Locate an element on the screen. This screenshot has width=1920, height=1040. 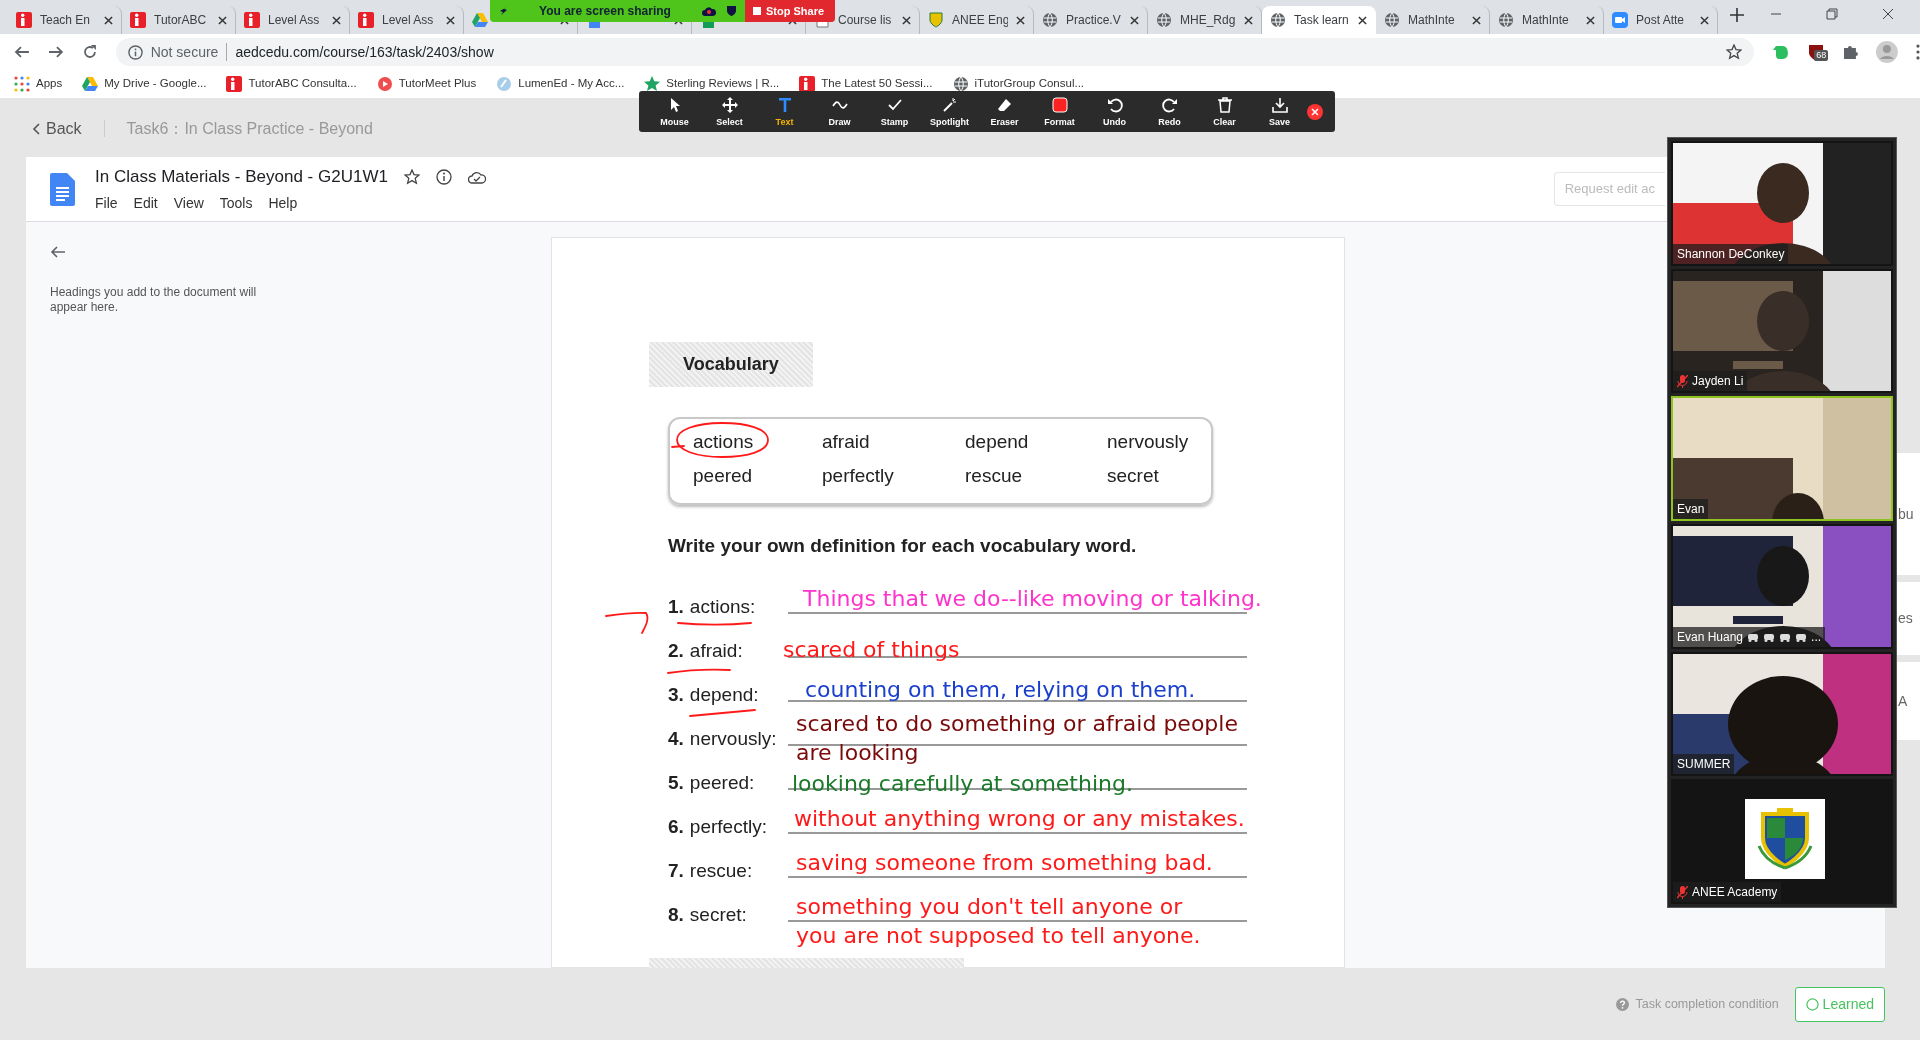
partial-text: es is located at coordinates (1905, 618).